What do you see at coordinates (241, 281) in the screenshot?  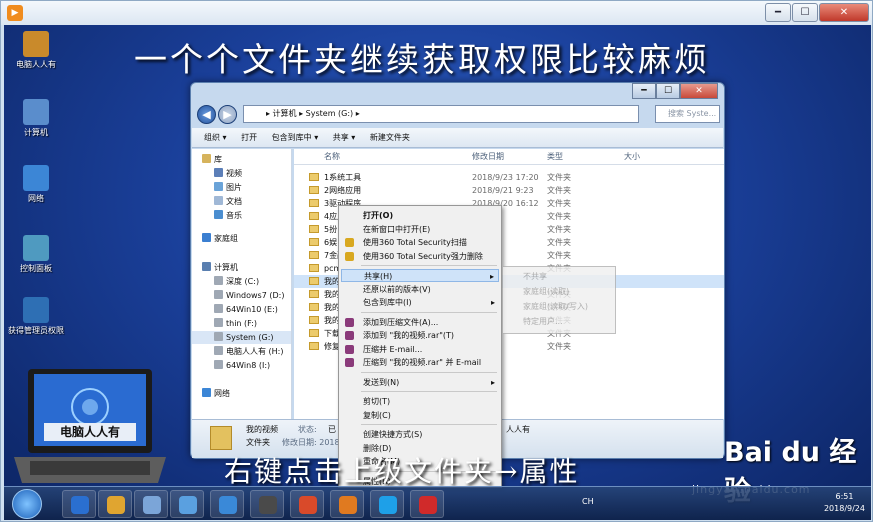 I see `nav-item: 深度 (C:)` at bounding box center [241, 281].